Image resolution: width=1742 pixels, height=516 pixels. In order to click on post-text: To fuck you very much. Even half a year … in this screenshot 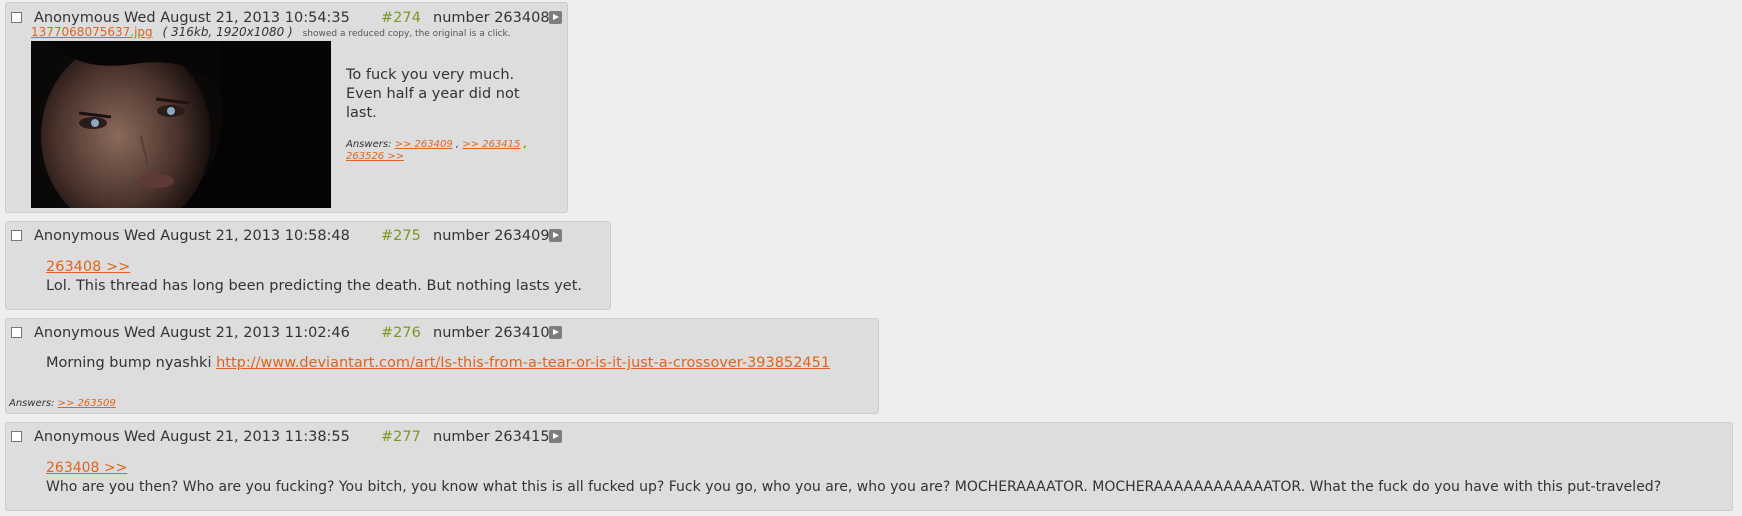, I will do `click(433, 94)`.